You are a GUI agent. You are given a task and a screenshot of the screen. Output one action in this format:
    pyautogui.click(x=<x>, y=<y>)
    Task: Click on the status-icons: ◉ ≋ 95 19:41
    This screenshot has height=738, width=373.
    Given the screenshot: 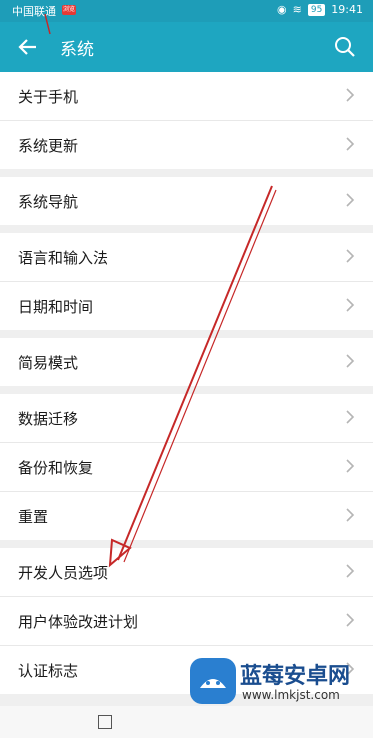 What is the action you would take?
    pyautogui.click(x=320, y=9)
    